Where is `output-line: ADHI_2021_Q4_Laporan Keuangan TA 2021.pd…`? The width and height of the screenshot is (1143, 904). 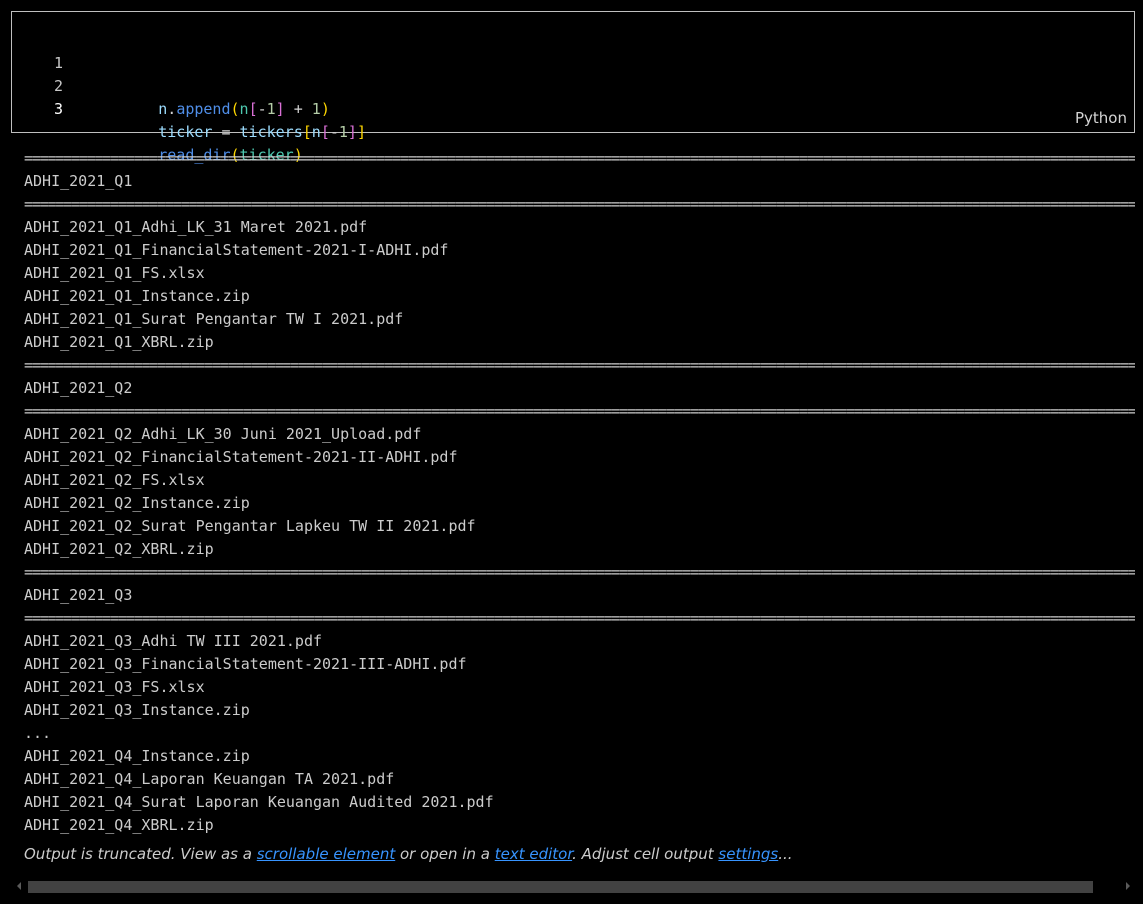
output-line: ADHI_2021_Q4_Laporan Keuangan TA 2021.pd… is located at coordinates (209, 779).